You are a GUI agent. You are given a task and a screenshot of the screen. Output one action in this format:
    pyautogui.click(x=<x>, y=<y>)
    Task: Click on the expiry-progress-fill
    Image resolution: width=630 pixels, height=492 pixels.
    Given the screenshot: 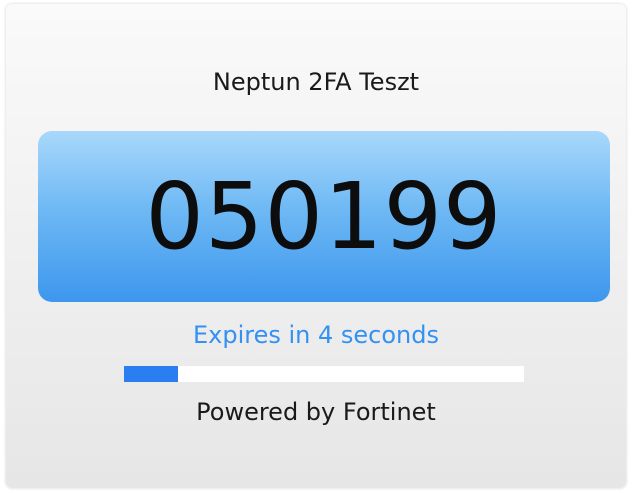 What is the action you would take?
    pyautogui.click(x=151, y=374)
    